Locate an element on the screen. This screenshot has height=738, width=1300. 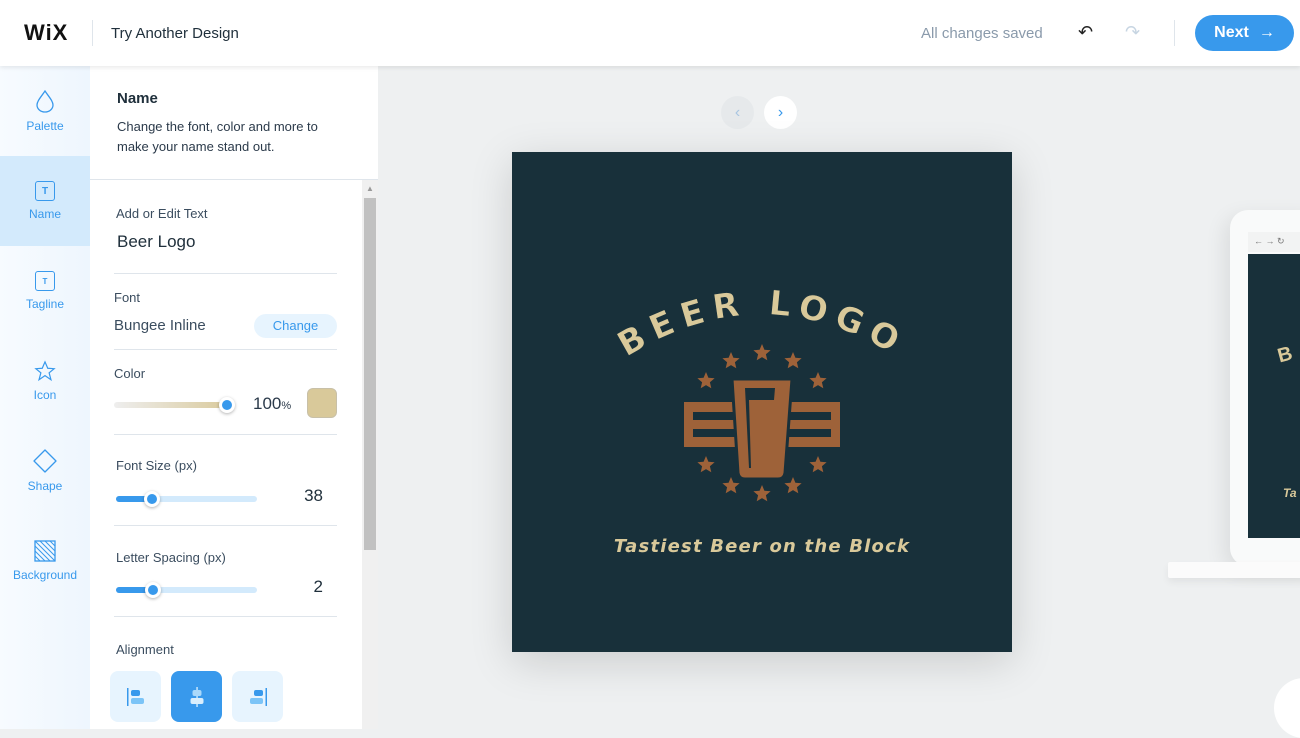
color-section: Color 100% is located at coordinates (225, 400).